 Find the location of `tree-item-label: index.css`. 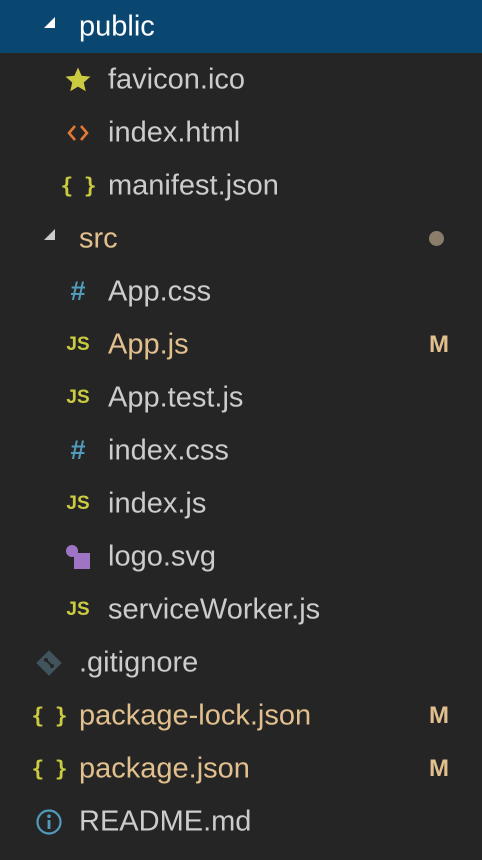

tree-item-label: index.css is located at coordinates (168, 450).